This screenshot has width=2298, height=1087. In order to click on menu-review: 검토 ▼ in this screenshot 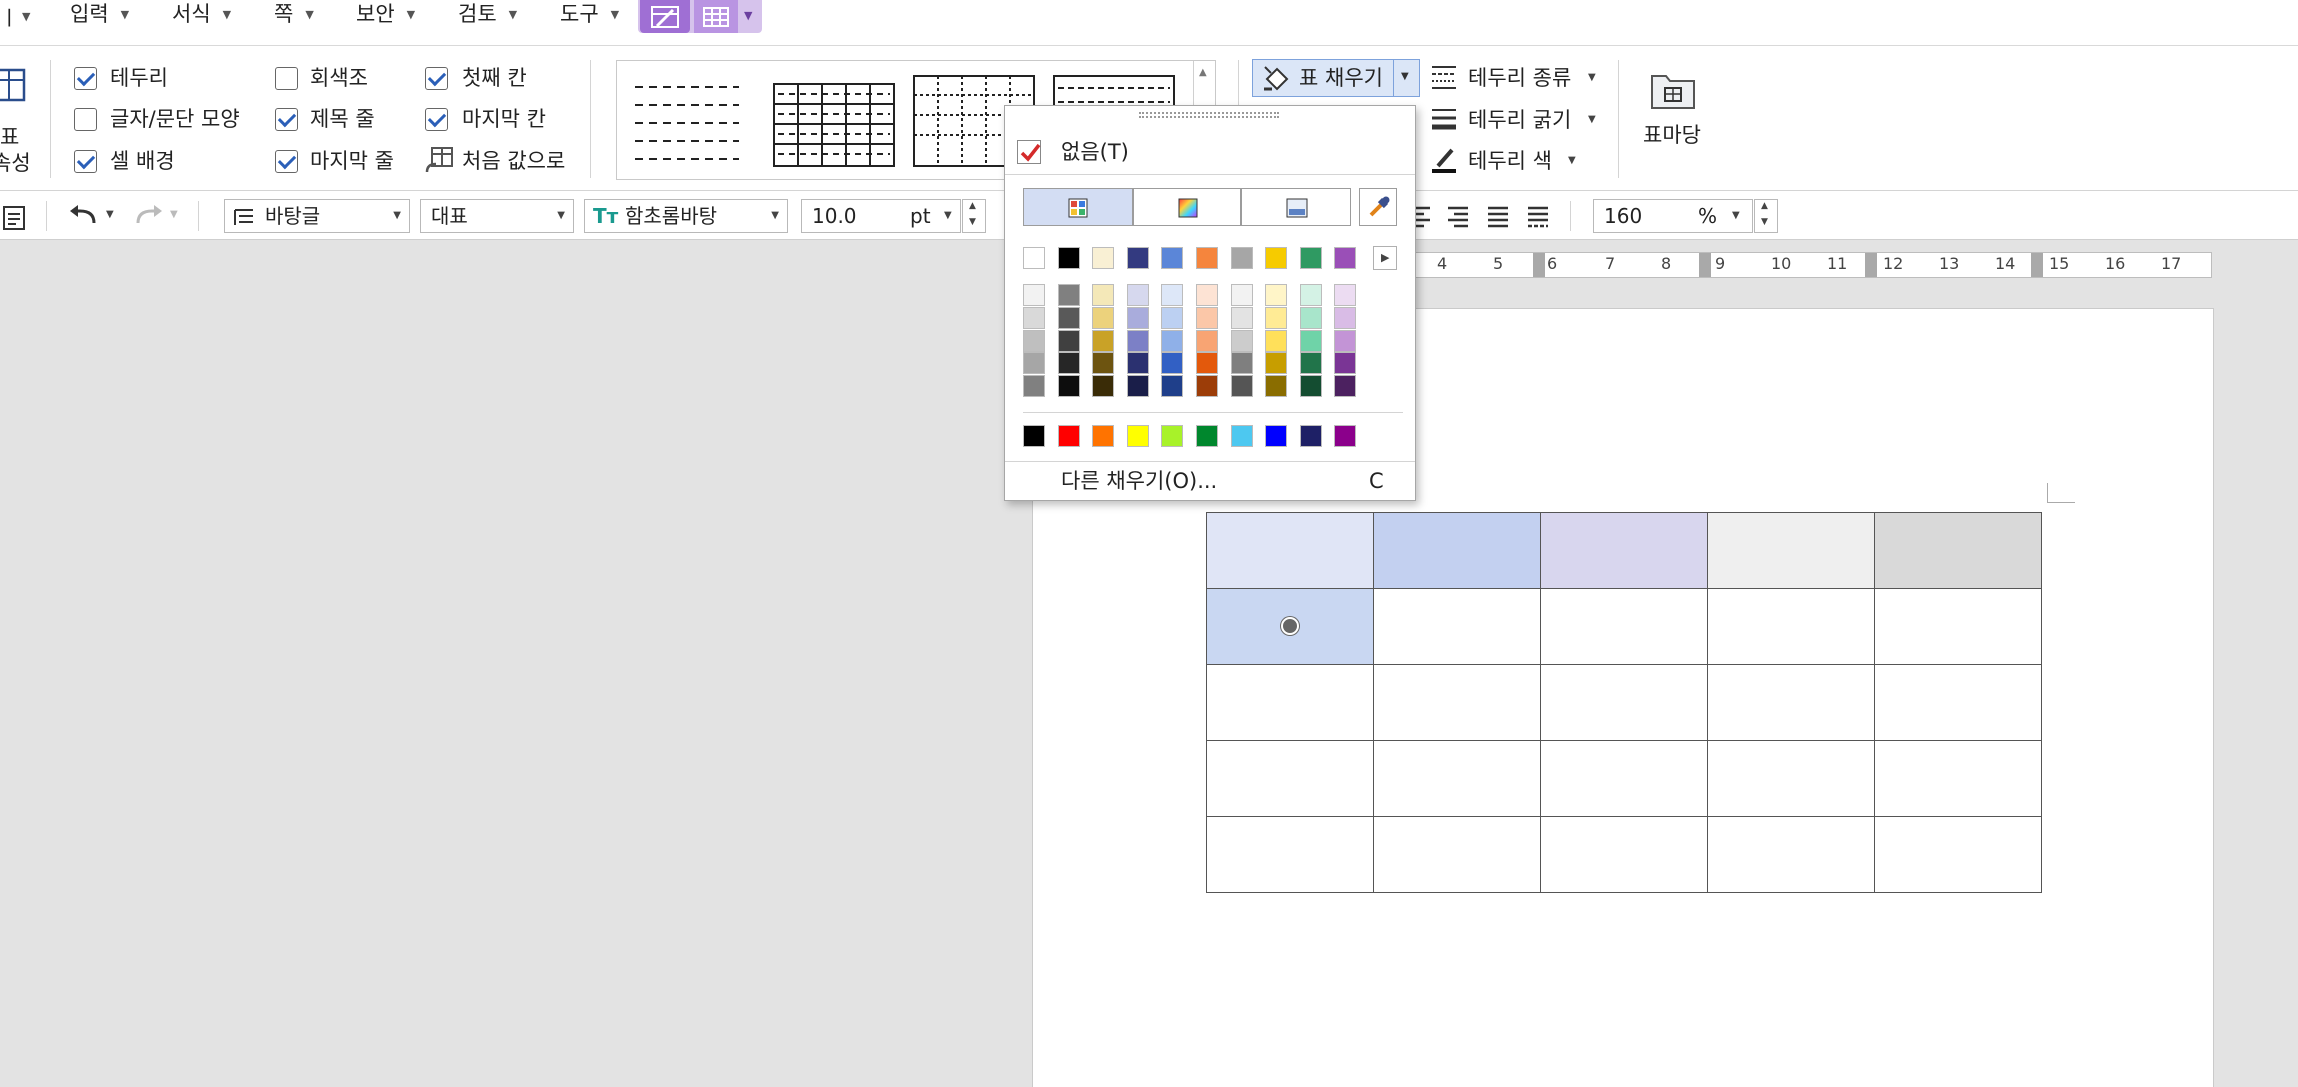, I will do `click(487, 15)`.